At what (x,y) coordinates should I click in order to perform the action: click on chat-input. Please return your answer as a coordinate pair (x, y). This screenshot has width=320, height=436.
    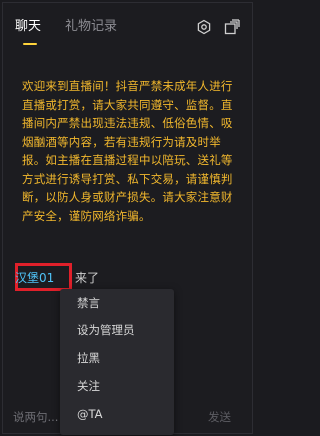
    Looking at the image, I should click on (36, 417).